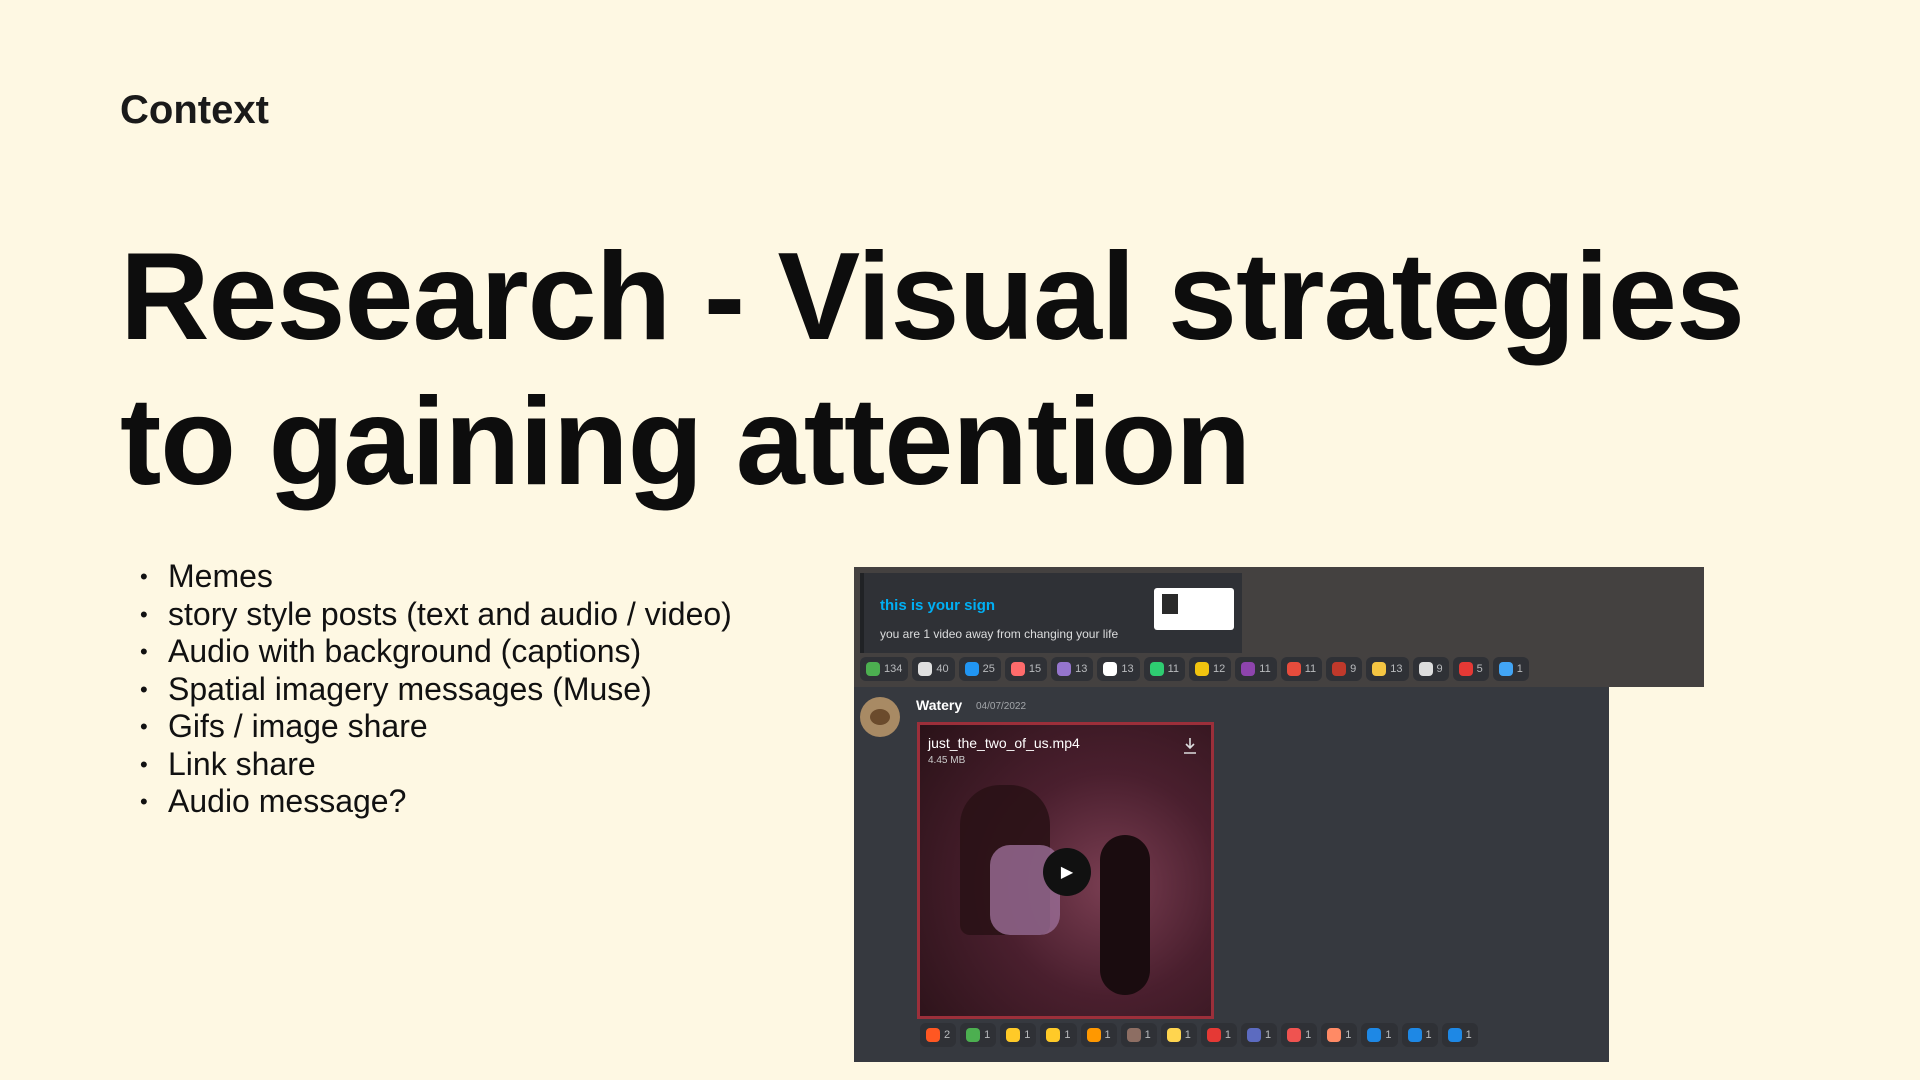 The height and width of the screenshot is (1080, 1920). What do you see at coordinates (1194, 609) in the screenshot?
I see `embed-thumbnail` at bounding box center [1194, 609].